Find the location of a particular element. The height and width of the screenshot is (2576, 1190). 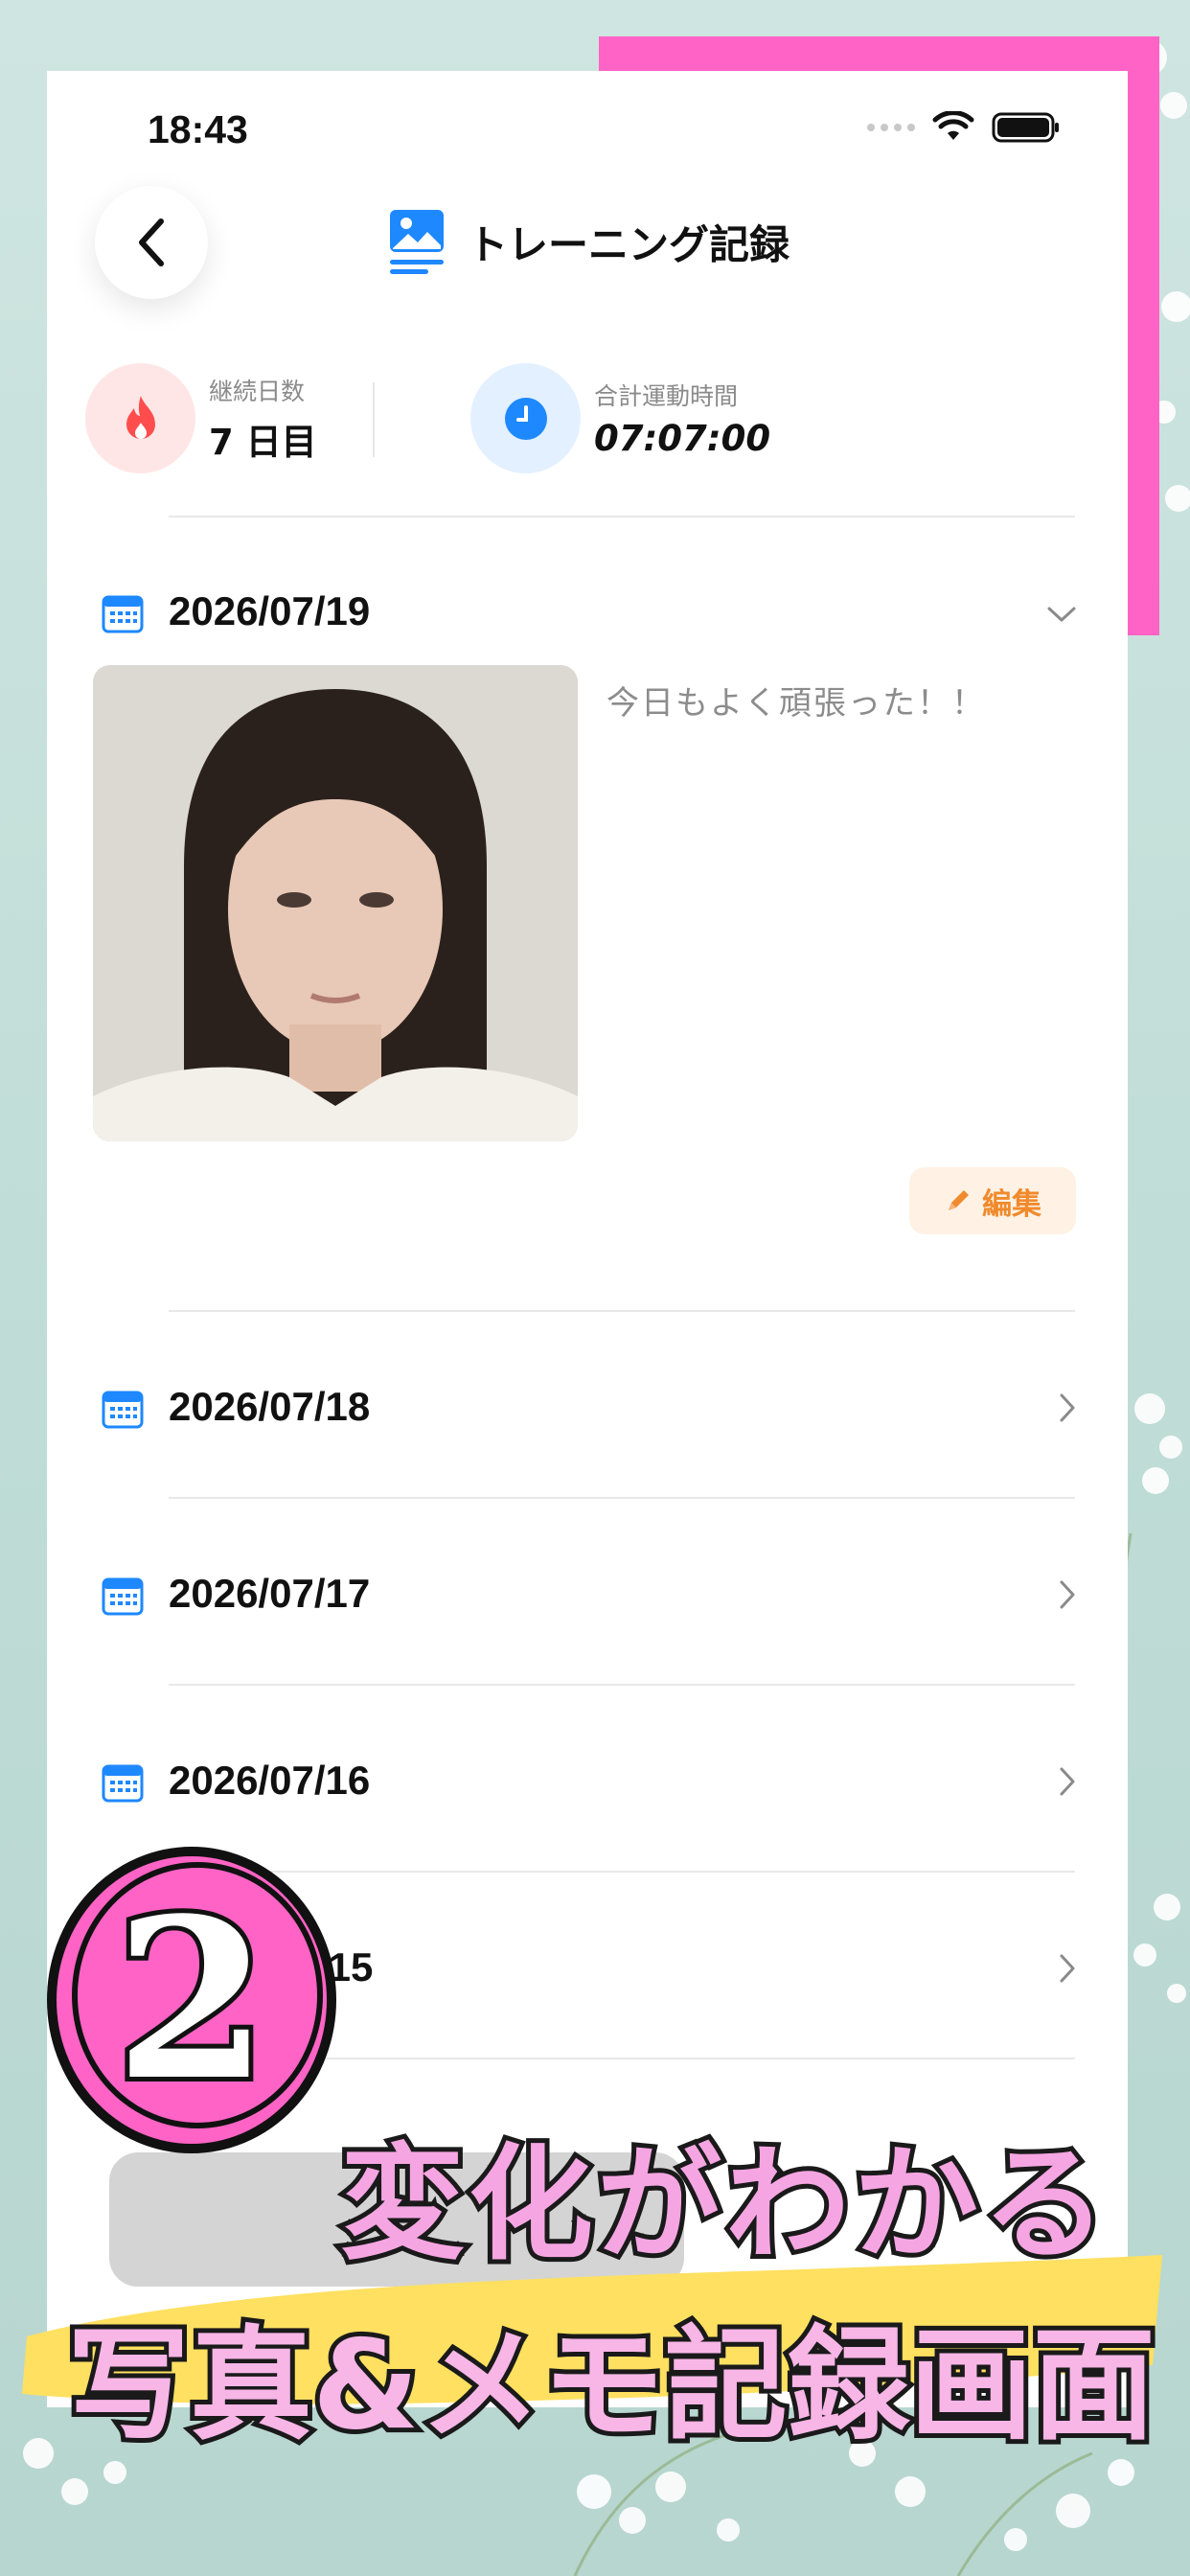

back-button is located at coordinates (151, 242).